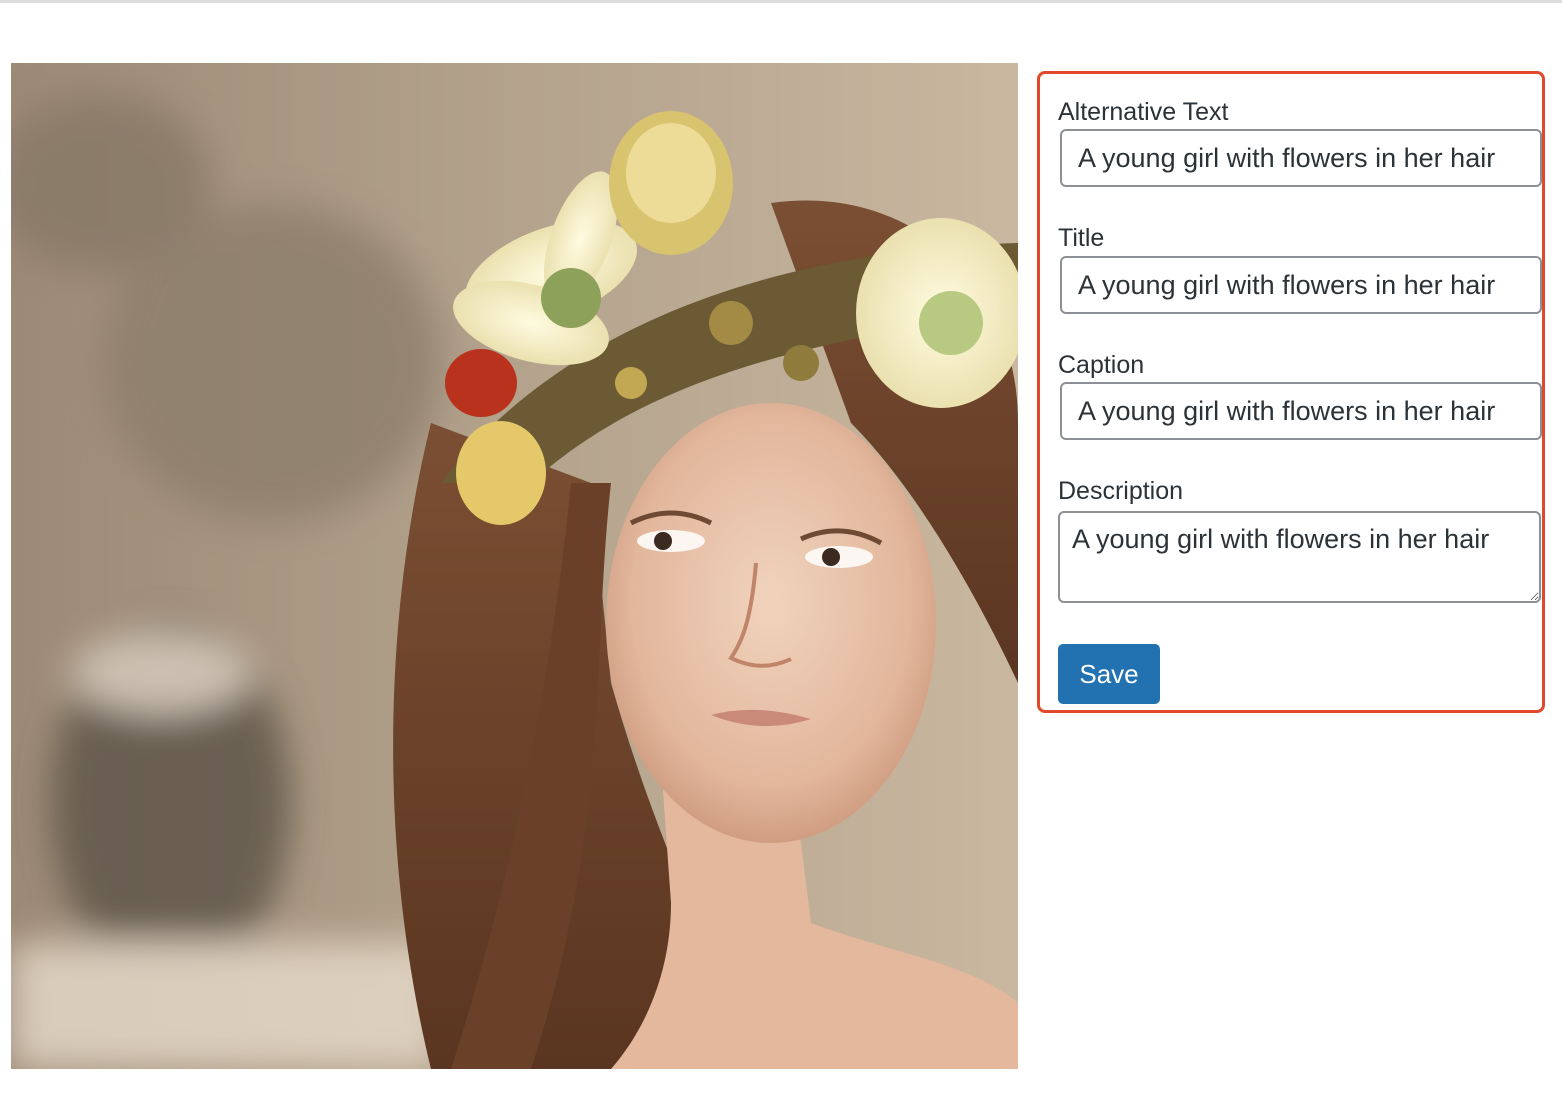 The height and width of the screenshot is (1112, 1562). What do you see at coordinates (1109, 674) in the screenshot?
I see `save-button: Save` at bounding box center [1109, 674].